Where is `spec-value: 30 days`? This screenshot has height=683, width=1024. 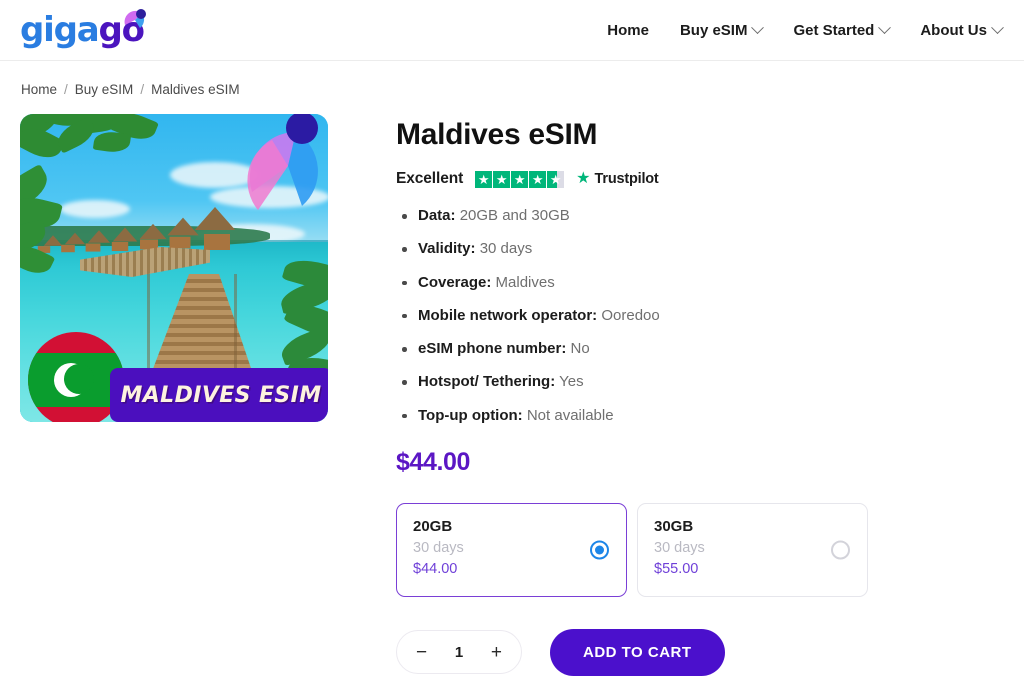 spec-value: 30 days is located at coordinates (506, 249).